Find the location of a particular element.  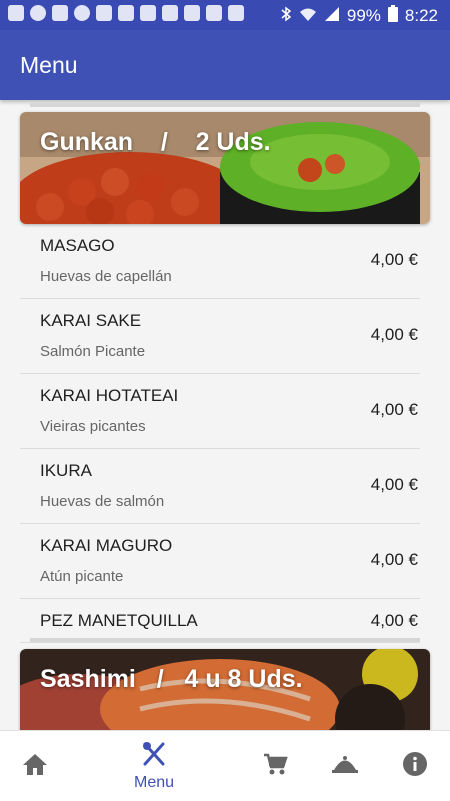

nav-cart is located at coordinates (275, 766).